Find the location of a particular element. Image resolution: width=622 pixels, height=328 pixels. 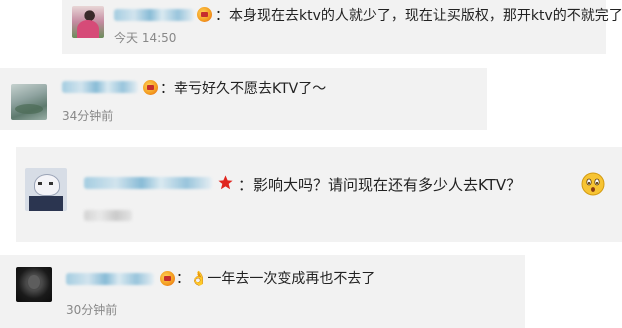

comment-card: ：幸亏好久不愿去KTV了～ 34分钟前 is located at coordinates (243, 99).